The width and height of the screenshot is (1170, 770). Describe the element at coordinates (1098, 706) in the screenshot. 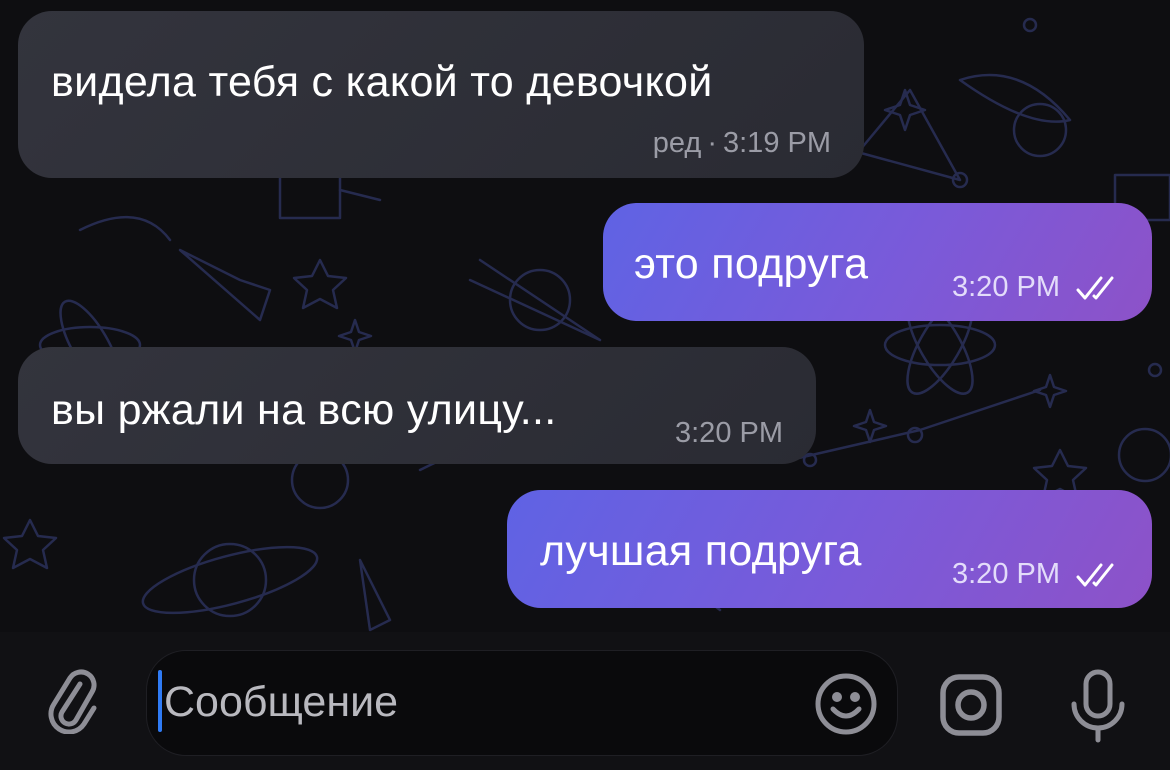

I see `microphone-icon` at that location.